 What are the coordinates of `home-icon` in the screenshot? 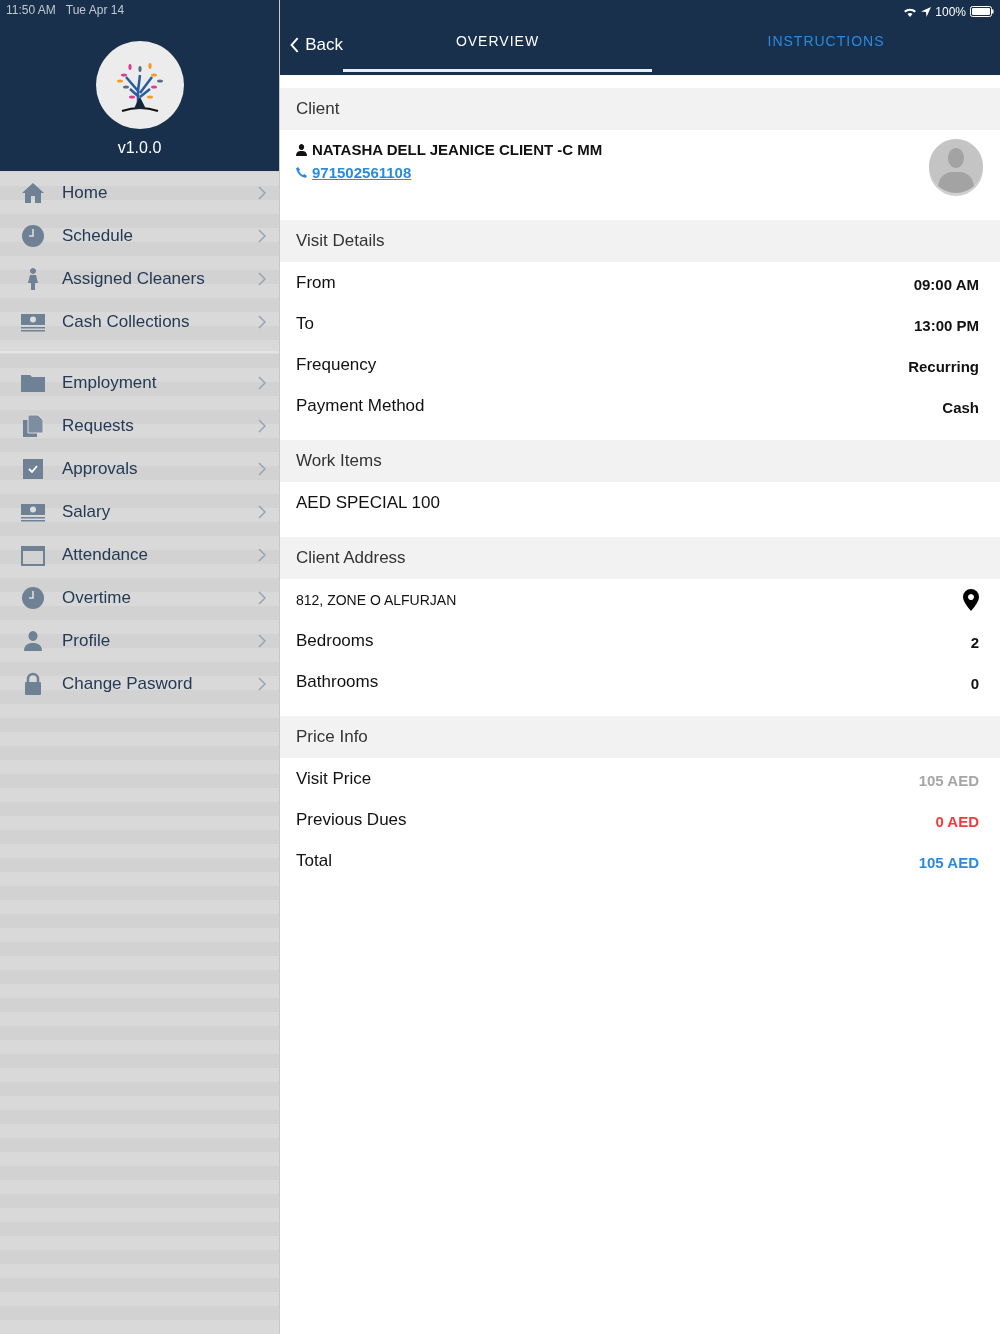 It's located at (33, 192).